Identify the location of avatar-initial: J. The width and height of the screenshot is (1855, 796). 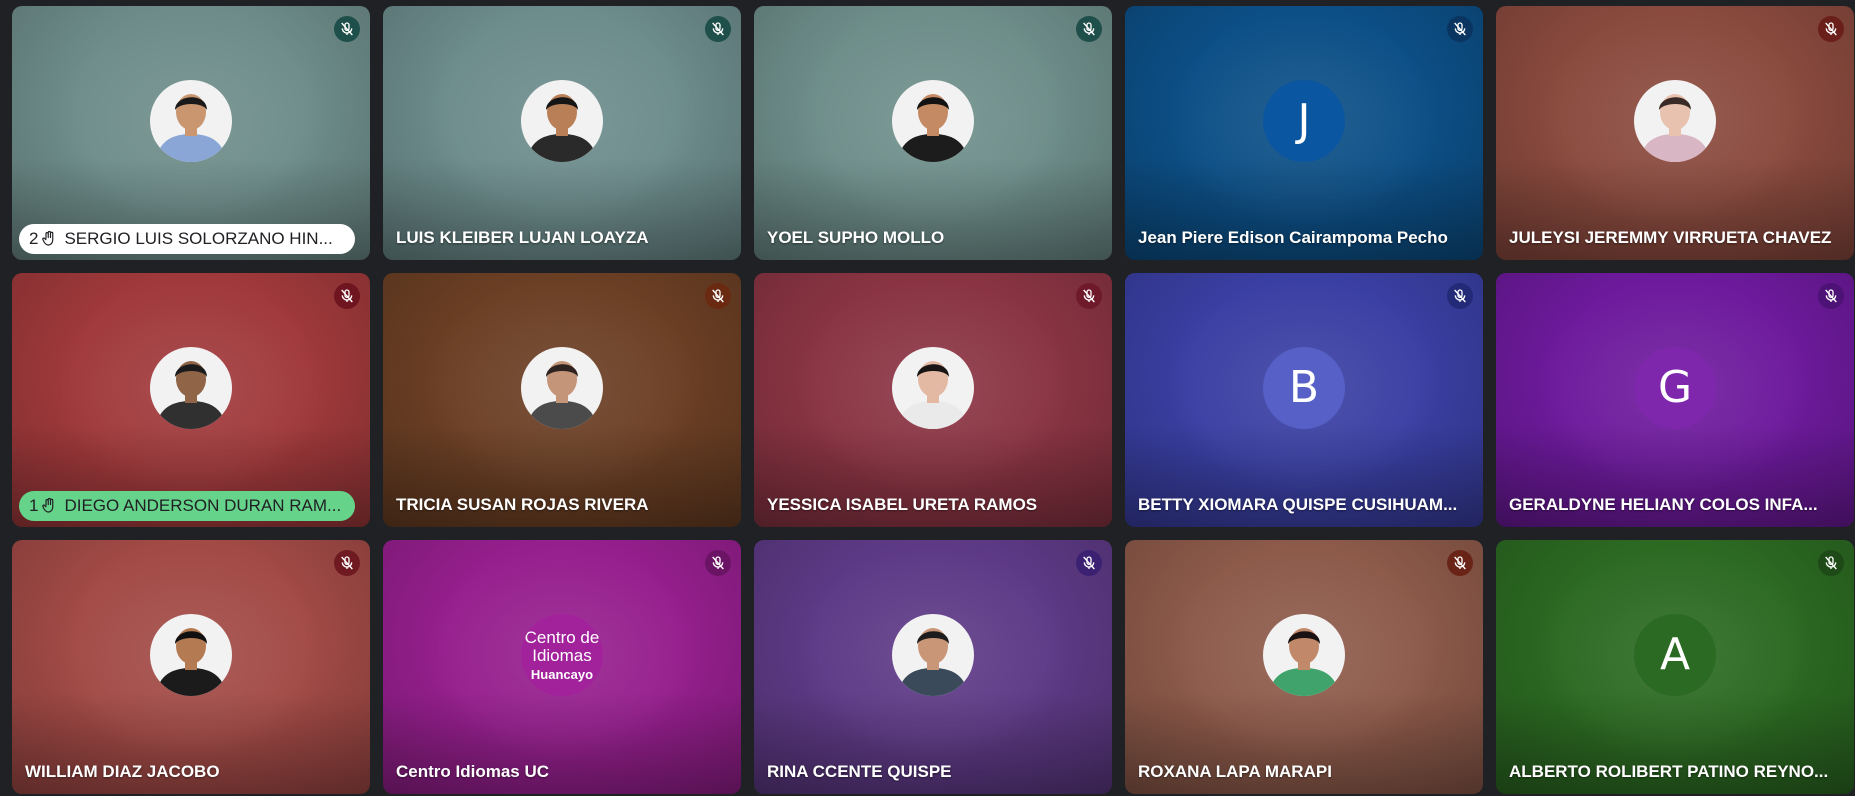
(1304, 120).